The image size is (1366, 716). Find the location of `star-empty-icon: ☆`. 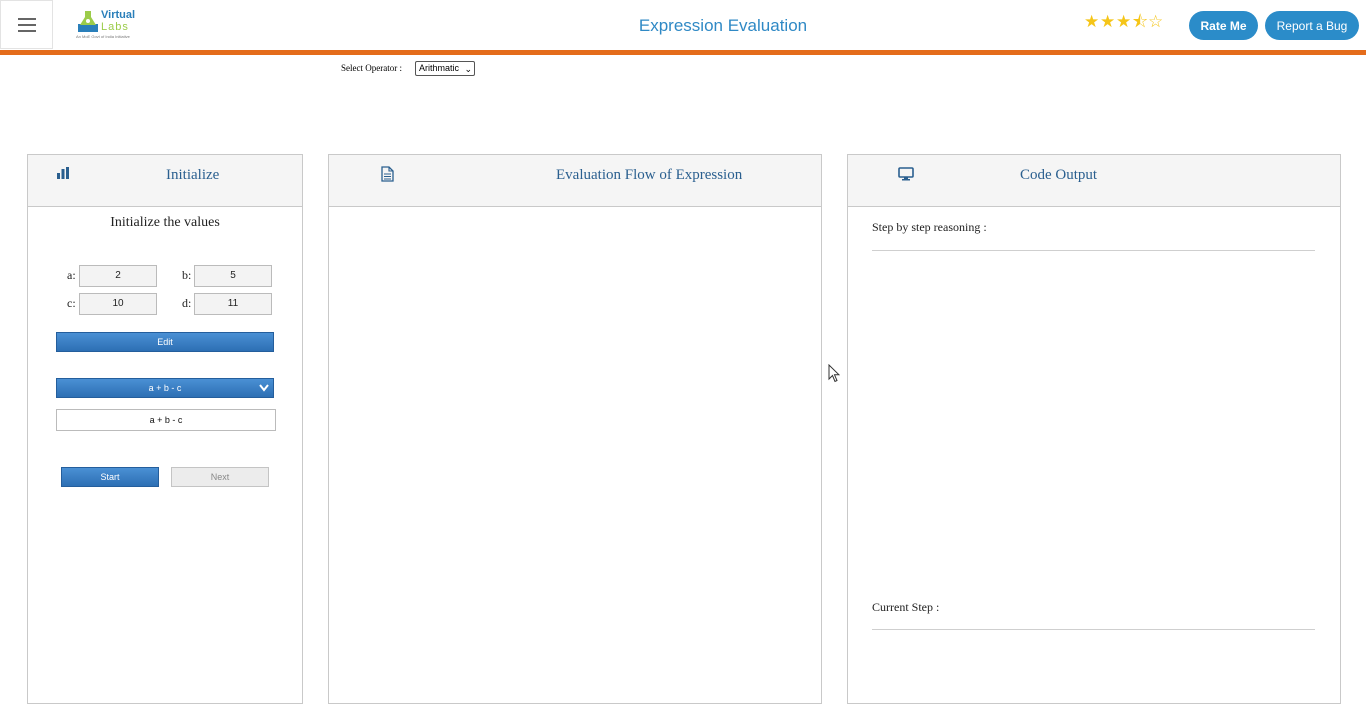

star-empty-icon: ☆ is located at coordinates (1155, 22).